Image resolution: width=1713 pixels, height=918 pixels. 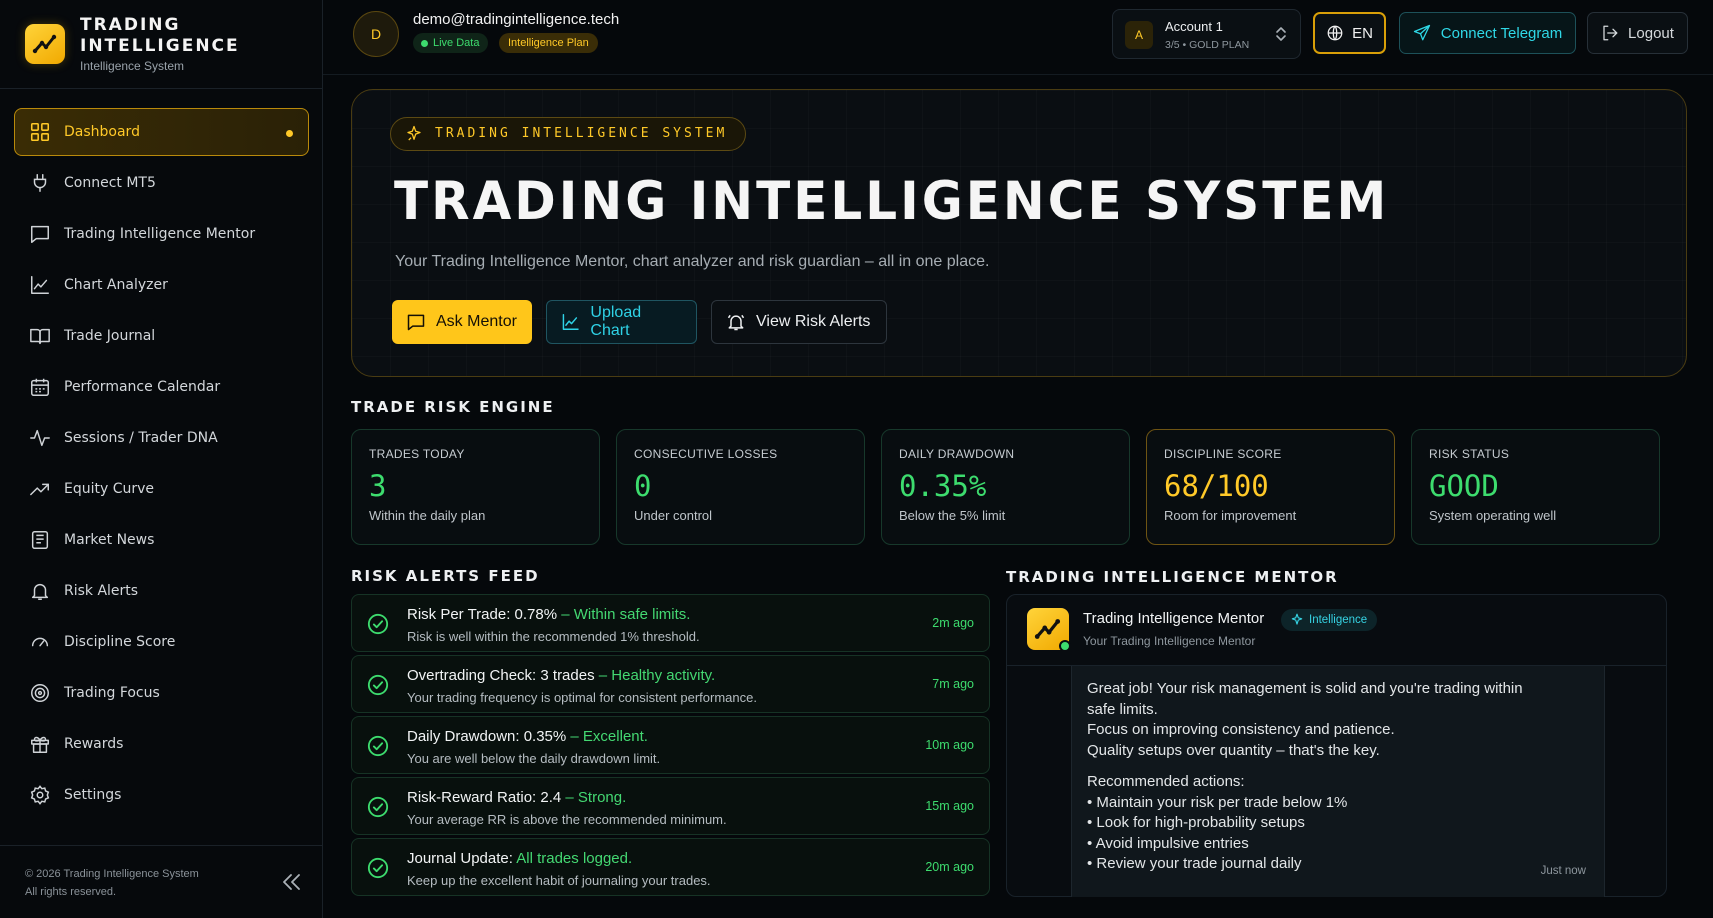 What do you see at coordinates (161, 540) in the screenshot?
I see `sidebar-item-market-news: Market News` at bounding box center [161, 540].